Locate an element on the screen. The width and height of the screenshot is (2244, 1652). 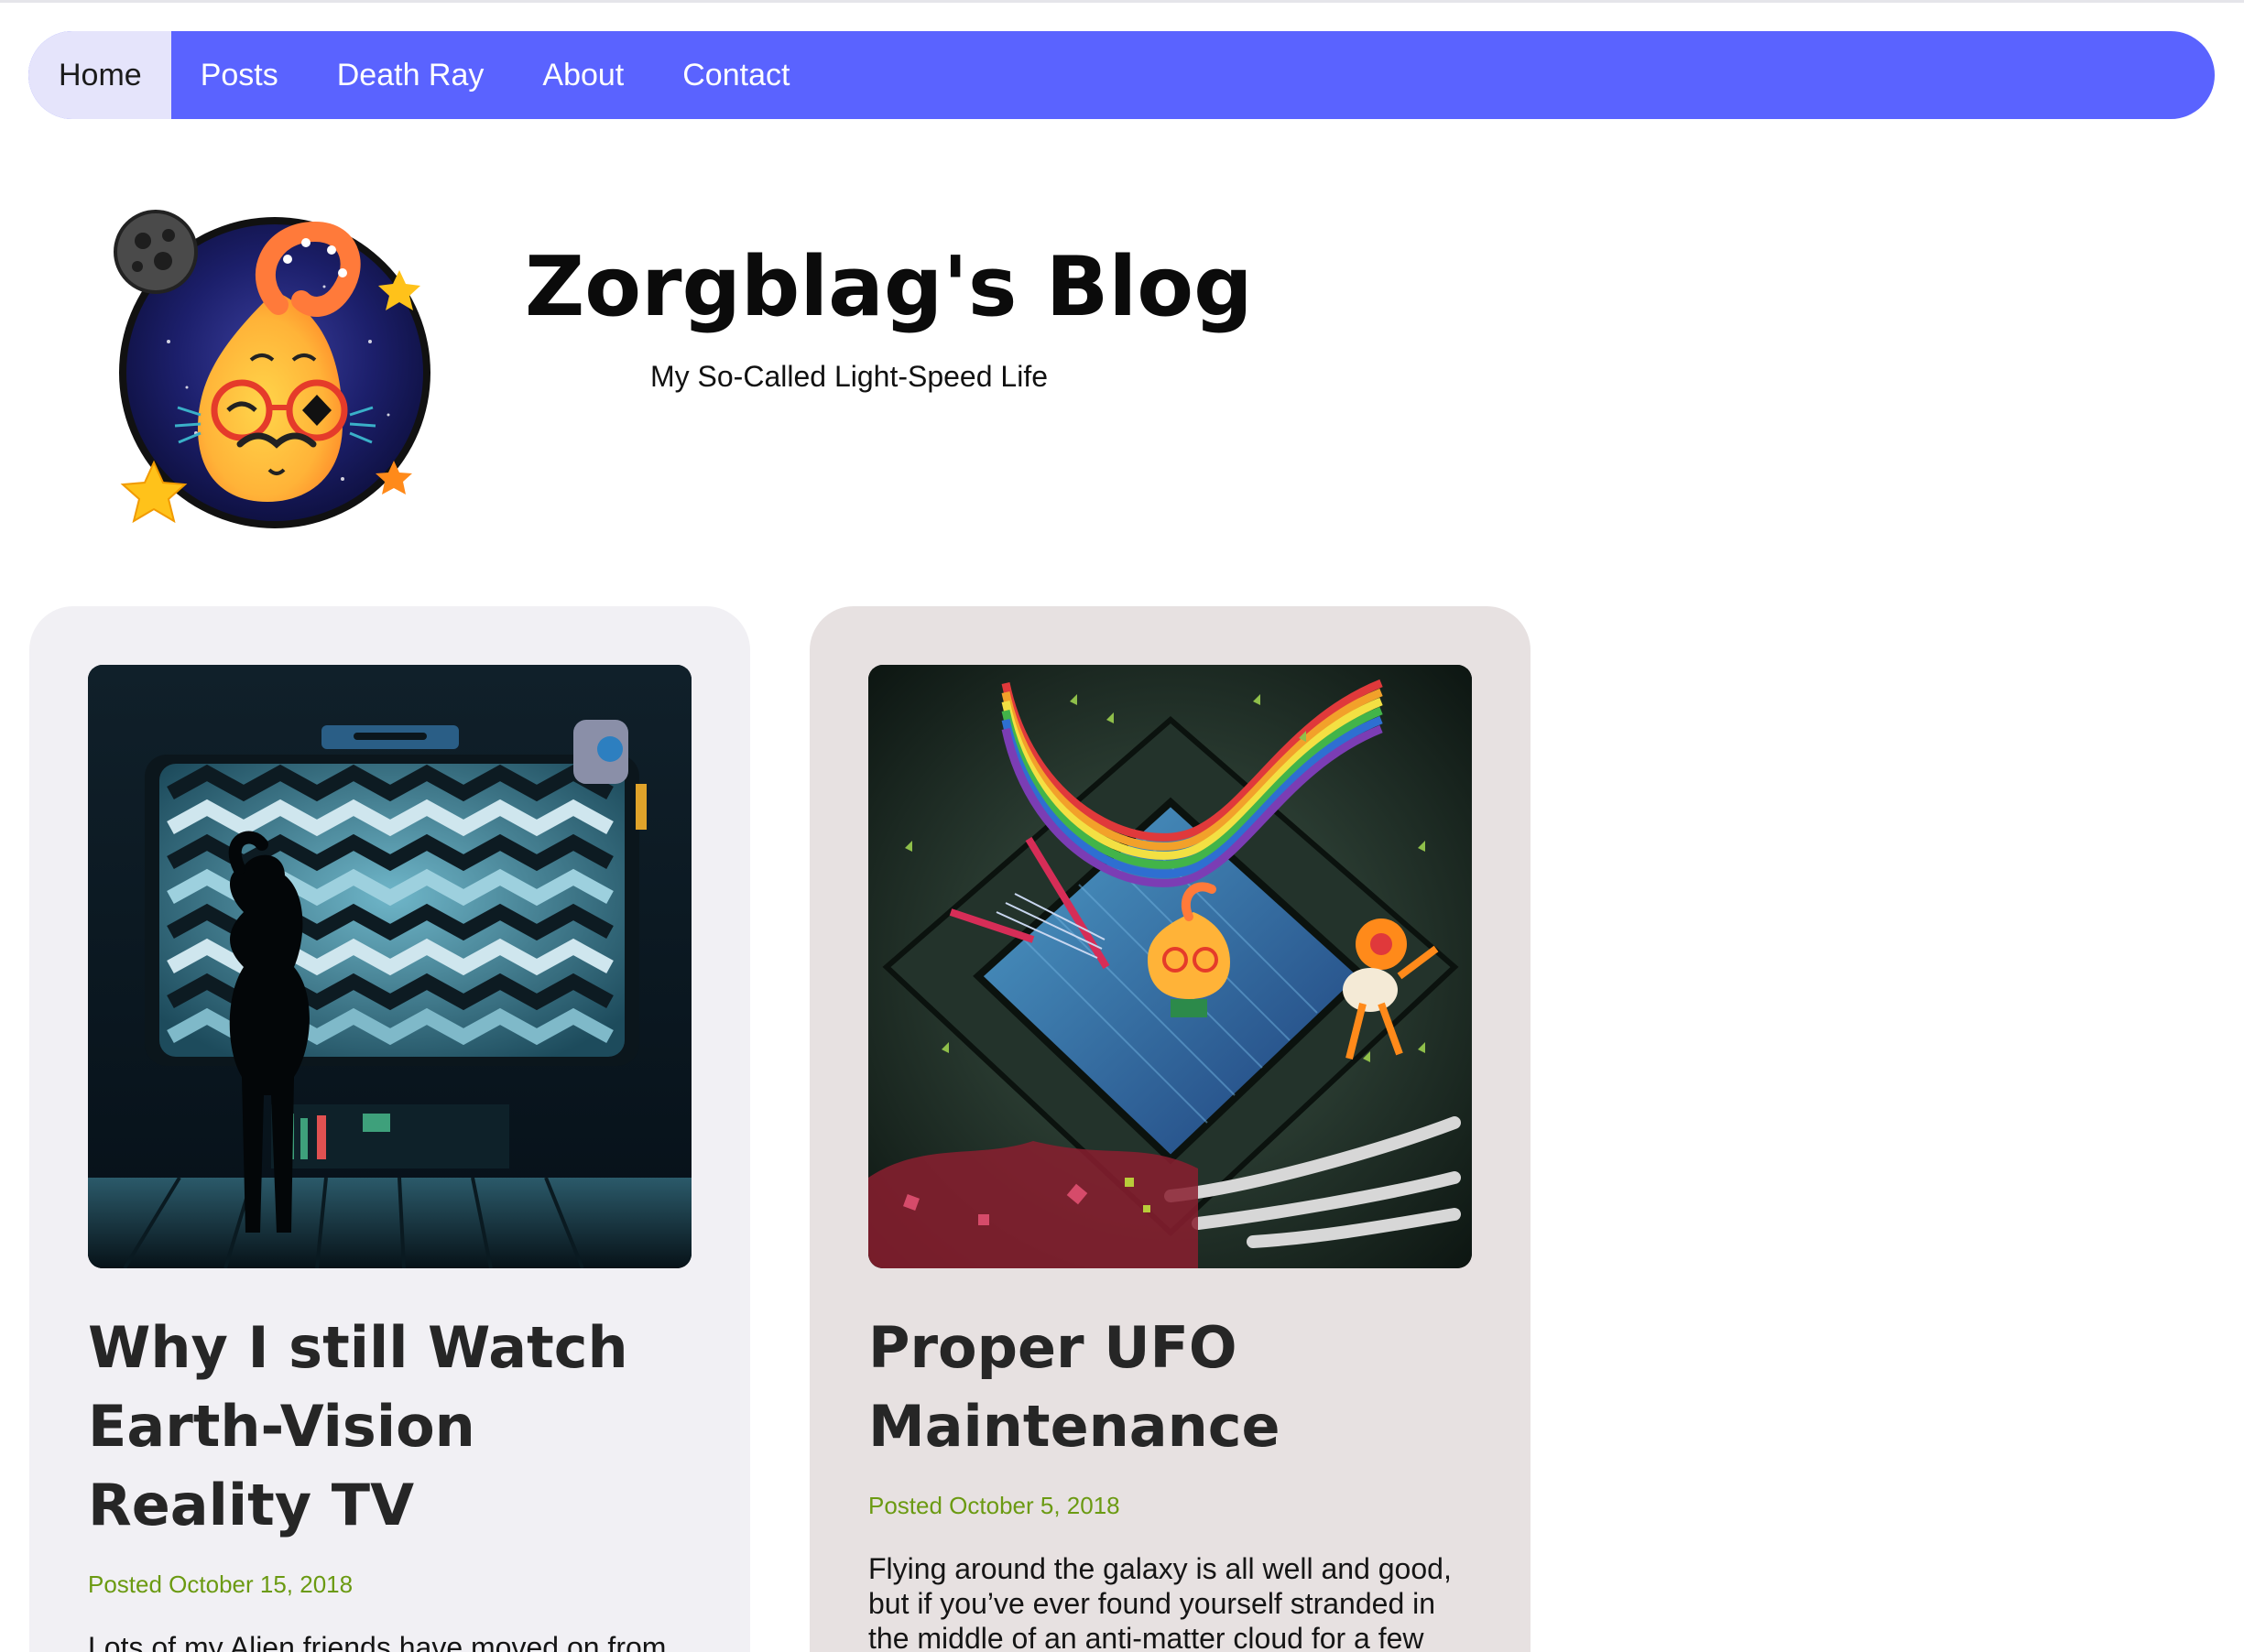
nav-item-about: About is located at coordinates (583, 75).